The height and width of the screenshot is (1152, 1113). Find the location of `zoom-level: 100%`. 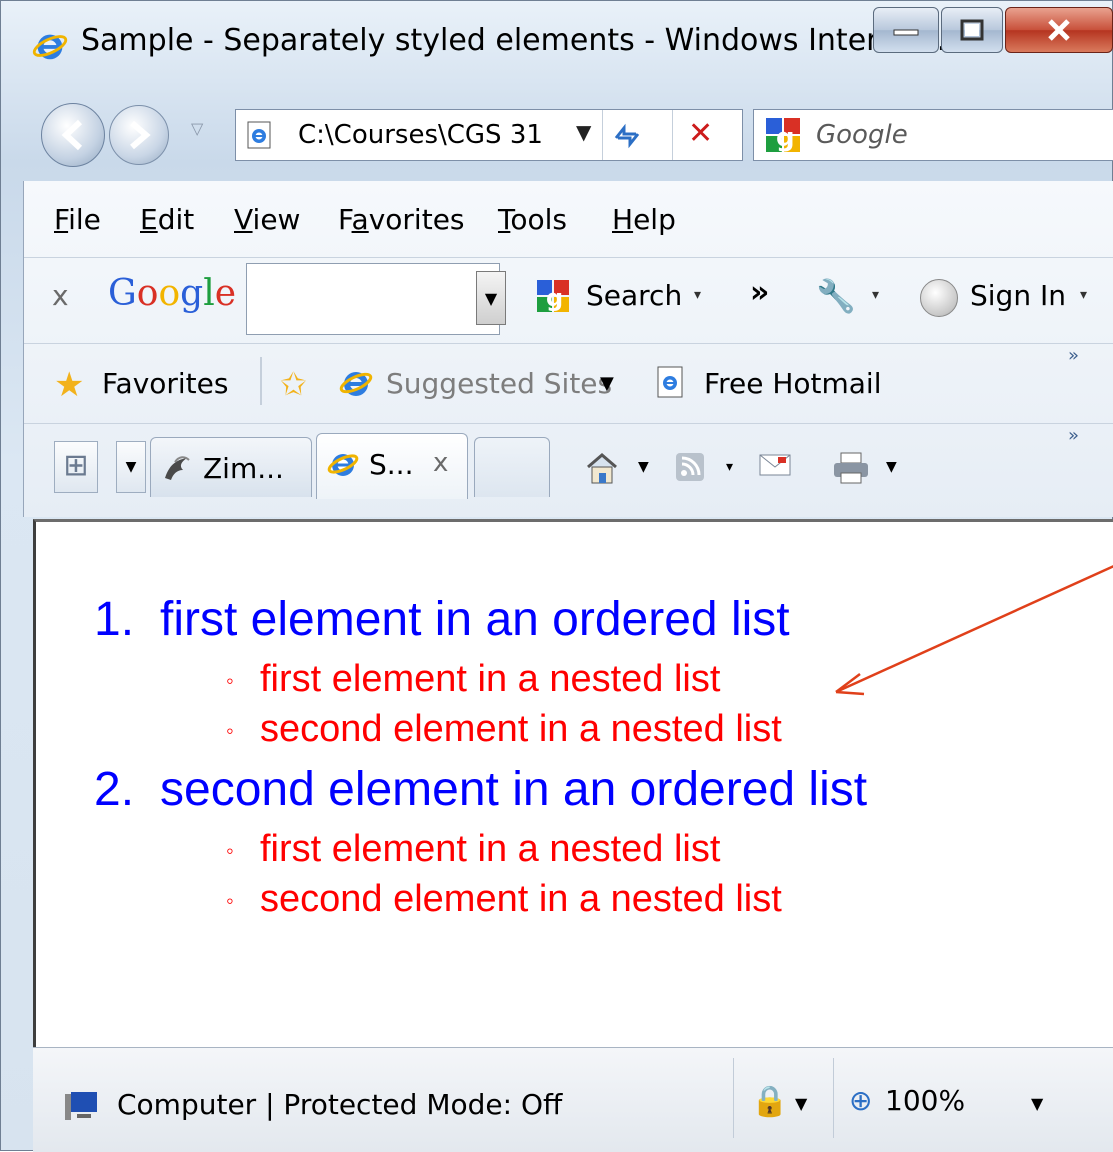

zoom-level: 100% is located at coordinates (925, 1100).